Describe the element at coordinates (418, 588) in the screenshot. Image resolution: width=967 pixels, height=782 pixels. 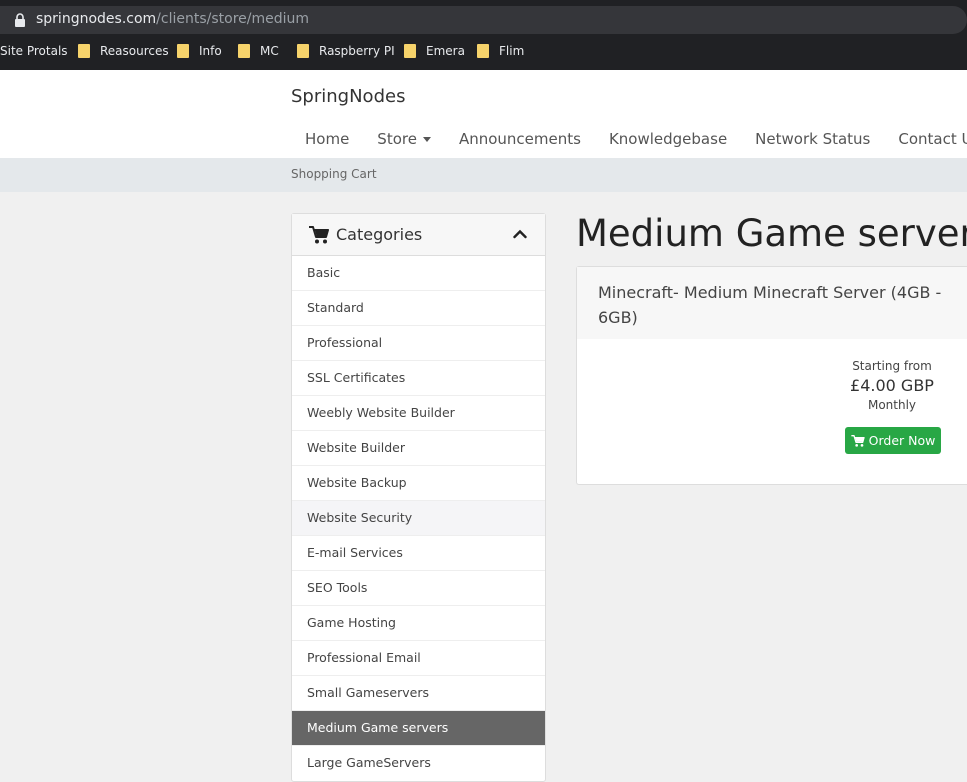
I see `category-item-seo-tools: SEO Tools` at that location.